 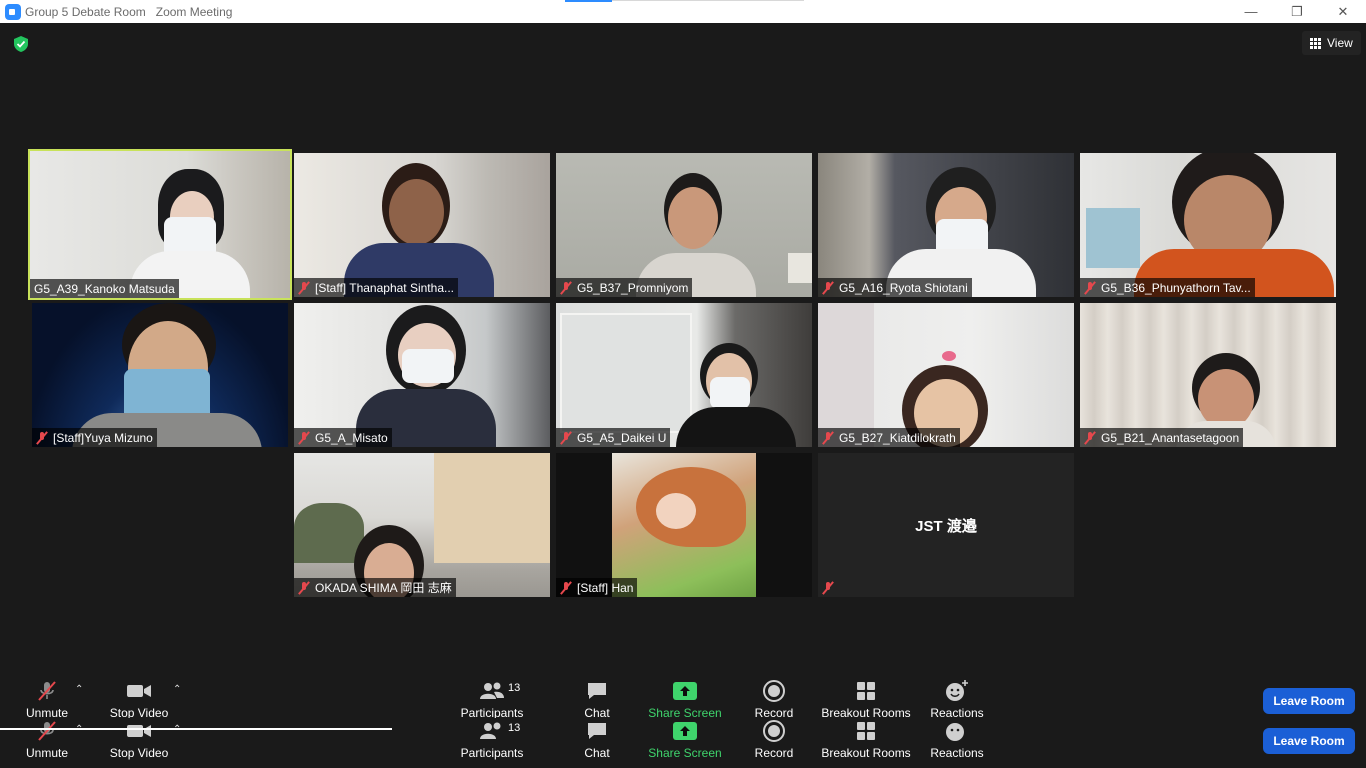 What do you see at coordinates (684, 375) in the screenshot?
I see `video-tile: G5_A5_Daikei U` at bounding box center [684, 375].